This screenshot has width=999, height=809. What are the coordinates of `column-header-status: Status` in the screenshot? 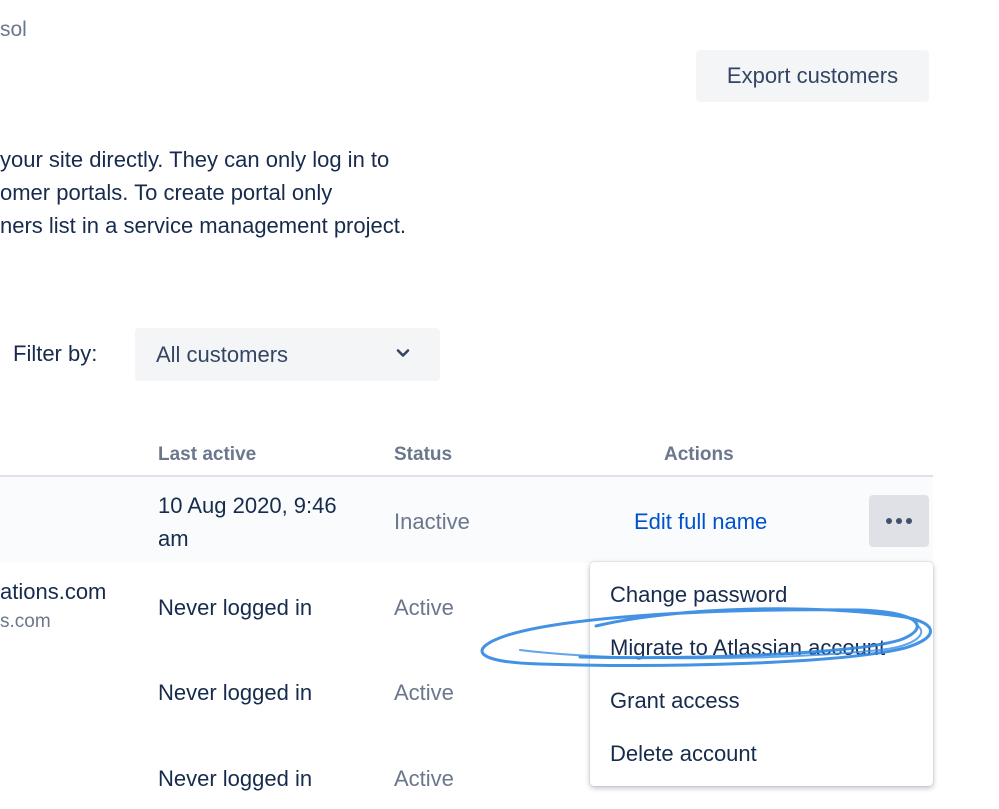 It's located at (423, 455).